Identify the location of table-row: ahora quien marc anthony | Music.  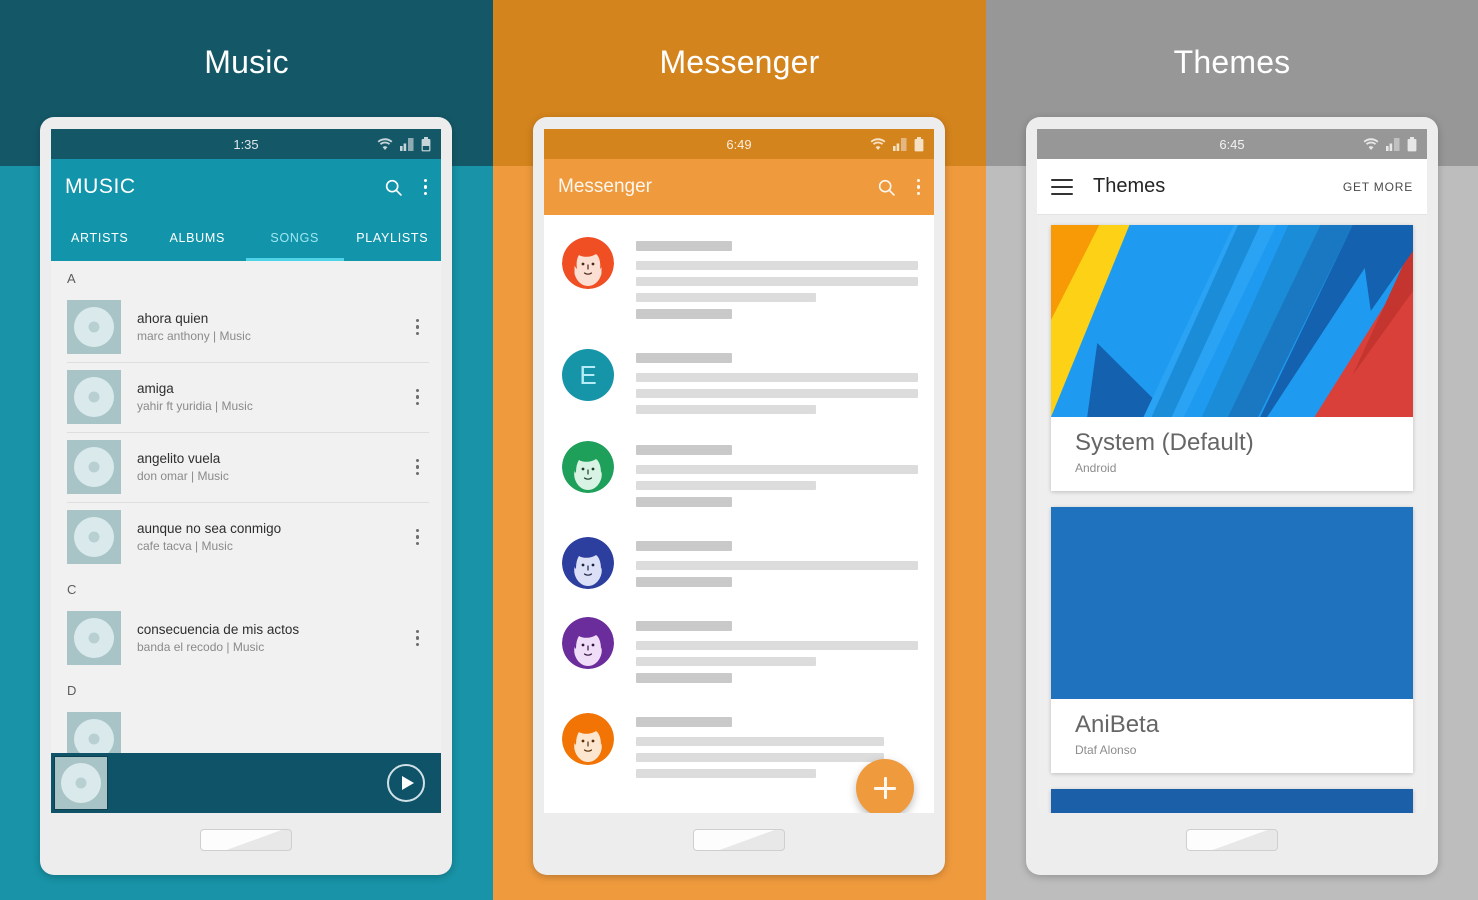
(246, 327).